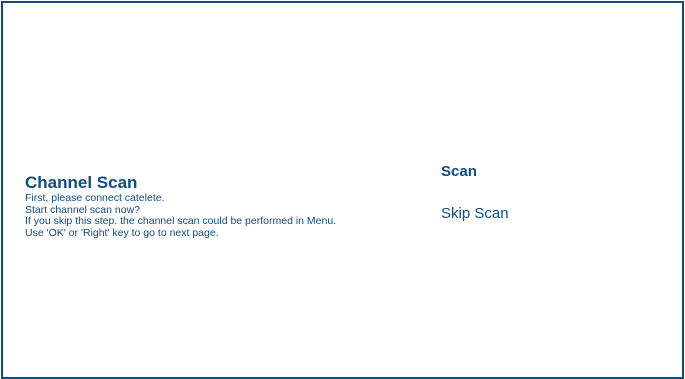 This screenshot has height=379, width=685. I want to click on page-title: Channel Scan, so click(81, 182).